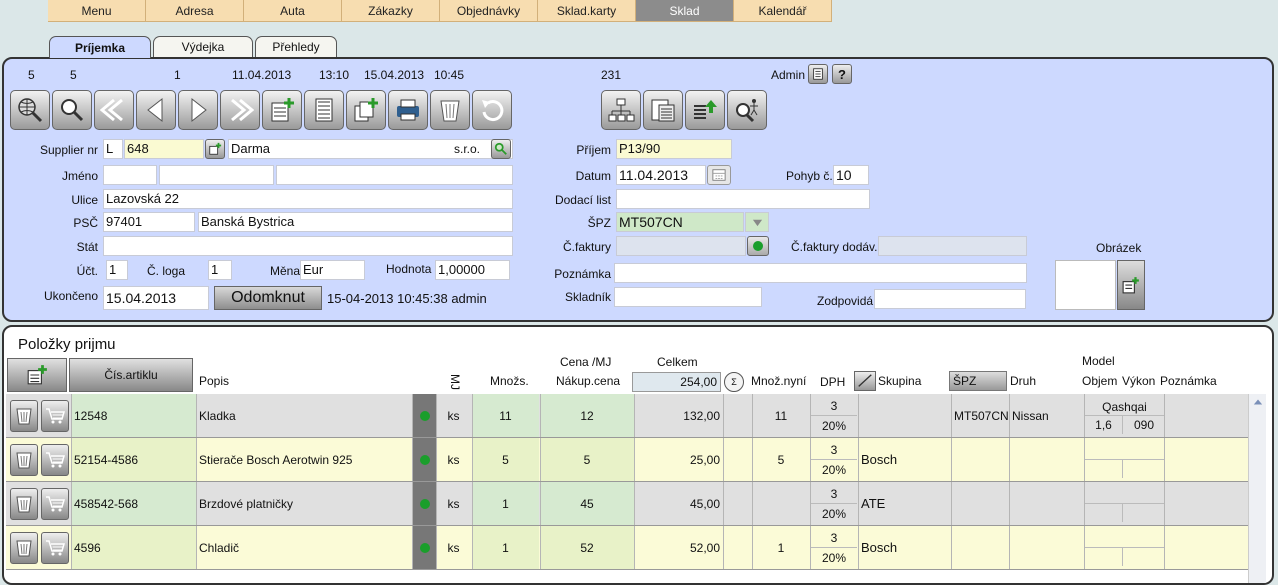  Describe the element at coordinates (758, 246) in the screenshot. I see `cfaktury-status-button` at that location.